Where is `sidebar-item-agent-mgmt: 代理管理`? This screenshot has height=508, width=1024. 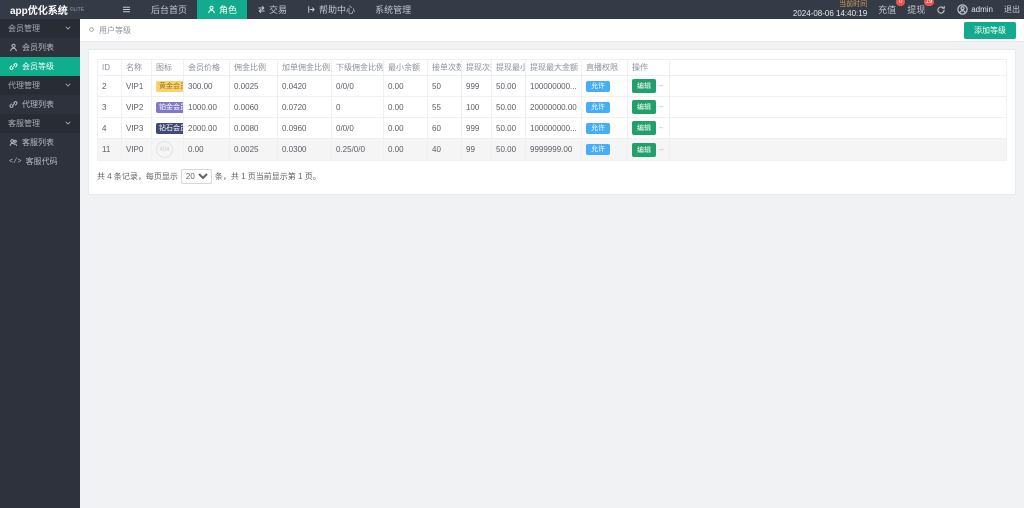 sidebar-item-agent-mgmt: 代理管理 is located at coordinates (40, 85).